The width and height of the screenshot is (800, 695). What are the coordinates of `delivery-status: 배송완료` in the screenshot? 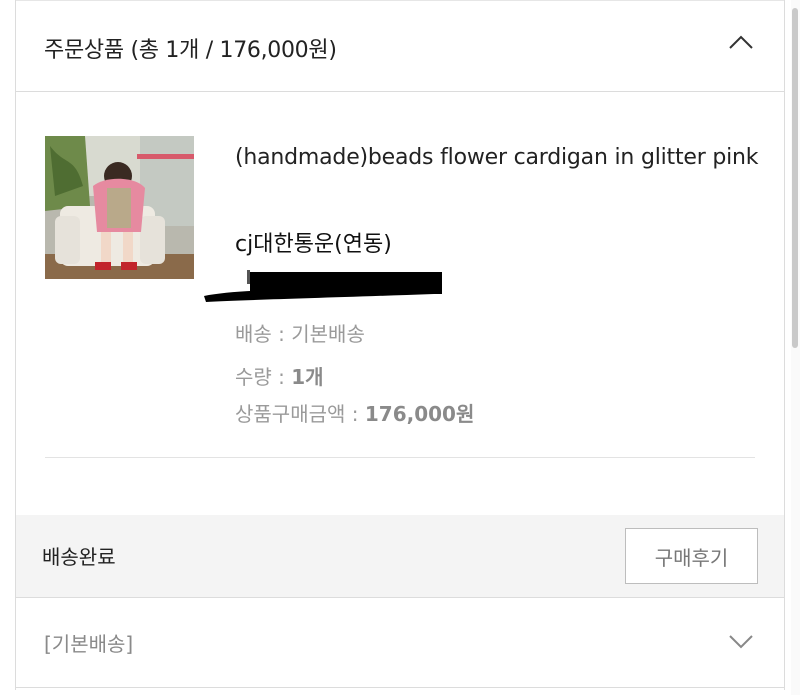 It's located at (79, 557).